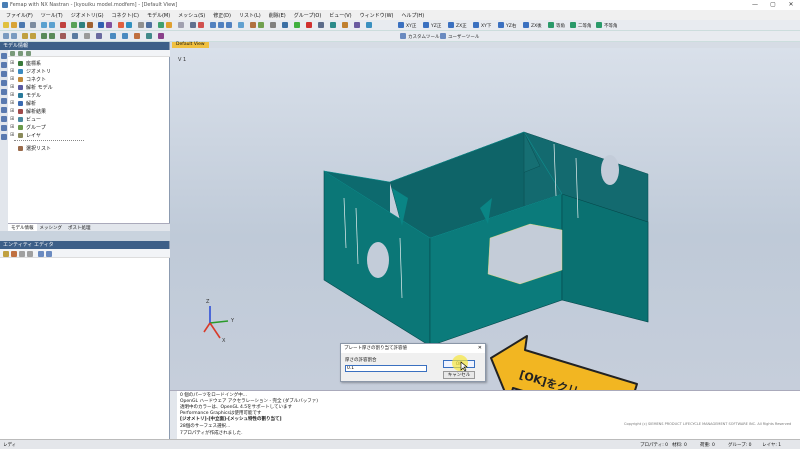  What do you see at coordinates (99, 36) in the screenshot?
I see `visibility-icon` at bounding box center [99, 36].